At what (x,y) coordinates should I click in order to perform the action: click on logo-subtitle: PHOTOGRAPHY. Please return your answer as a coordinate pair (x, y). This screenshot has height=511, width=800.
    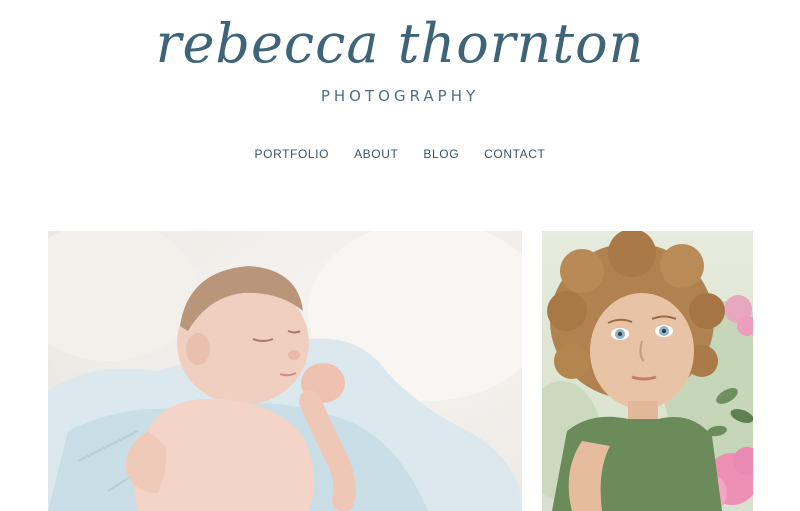
    Looking at the image, I should click on (400, 96).